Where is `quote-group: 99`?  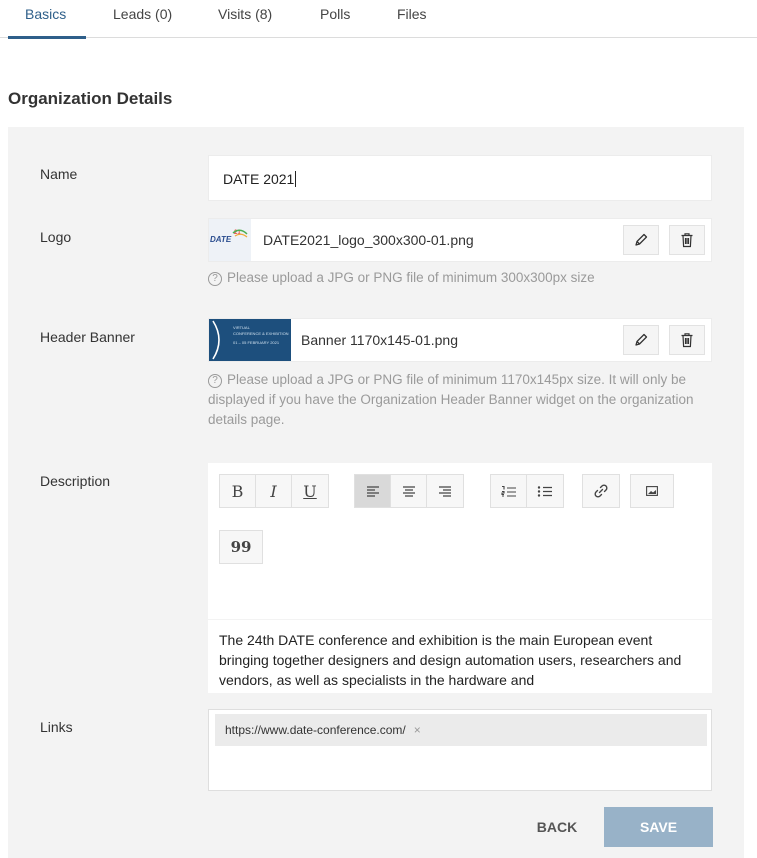 quote-group: 99 is located at coordinates (241, 547).